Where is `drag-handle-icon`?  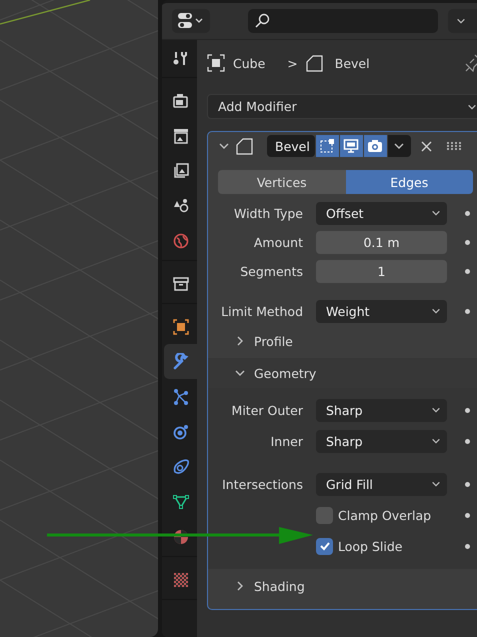 drag-handle-icon is located at coordinates (454, 146).